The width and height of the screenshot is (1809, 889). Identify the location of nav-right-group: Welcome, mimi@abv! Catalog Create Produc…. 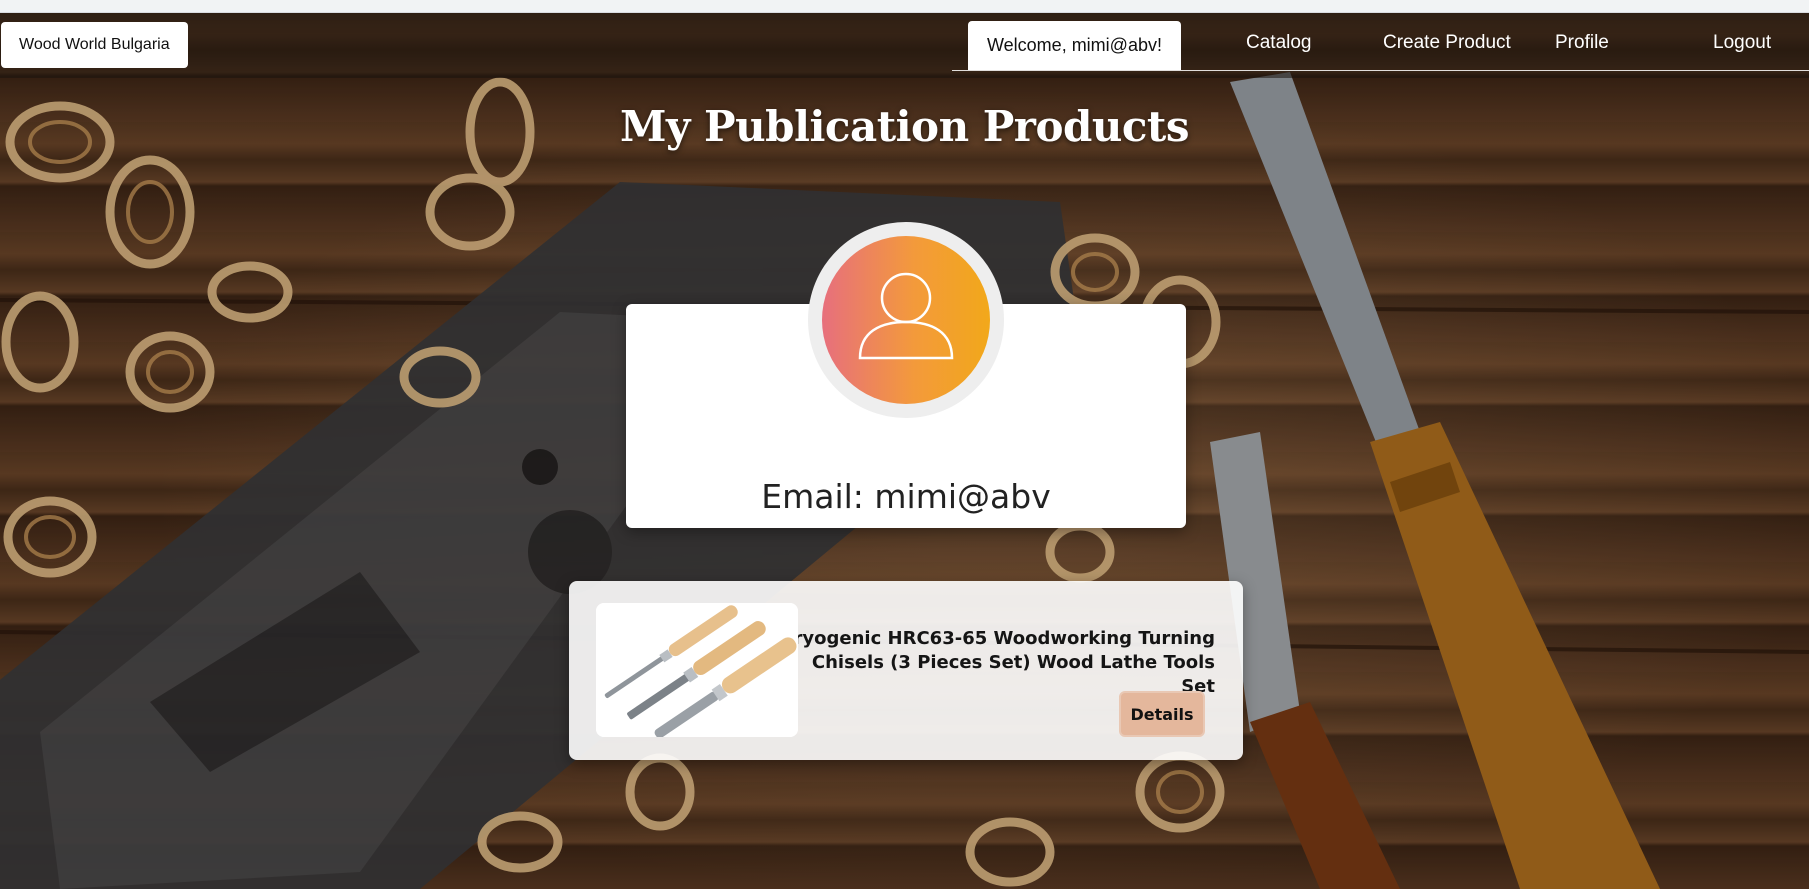
(1380, 41).